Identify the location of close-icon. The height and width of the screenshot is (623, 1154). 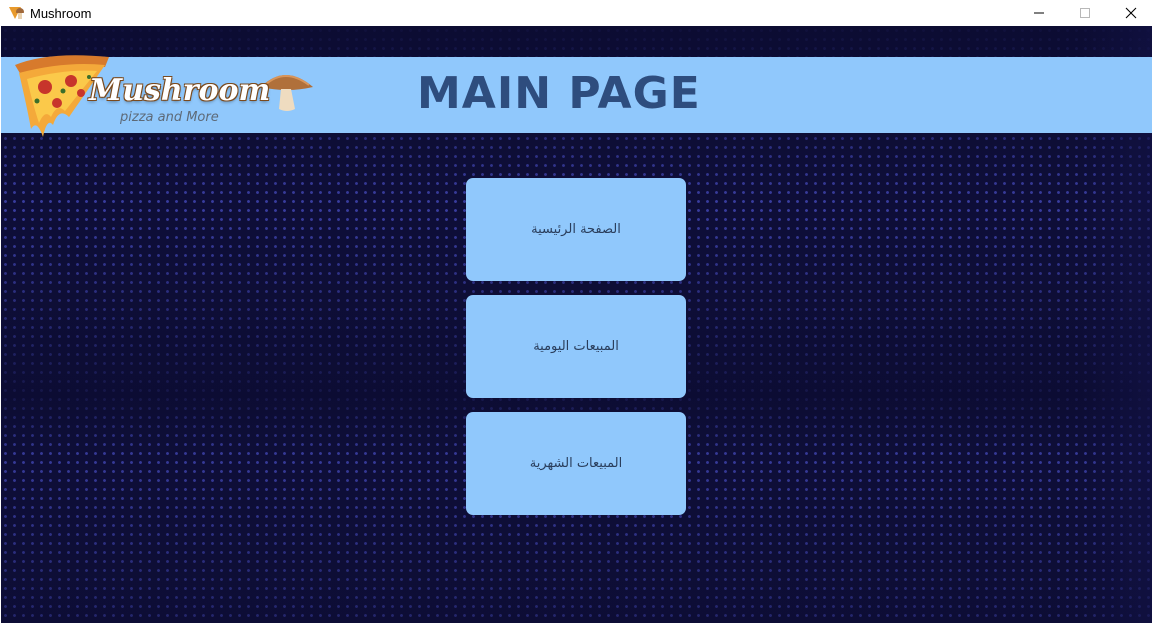
(1131, 13).